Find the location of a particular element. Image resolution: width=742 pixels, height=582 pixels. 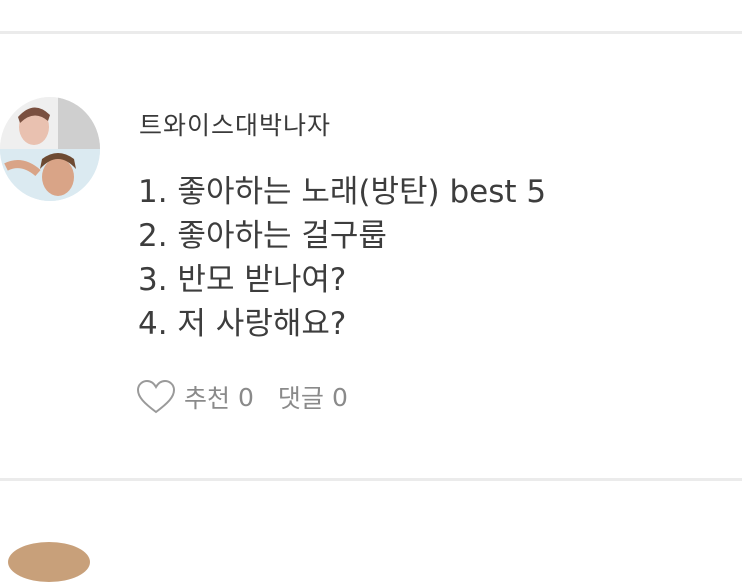

content-line: 3. 반모 받나여? is located at coordinates (242, 280).